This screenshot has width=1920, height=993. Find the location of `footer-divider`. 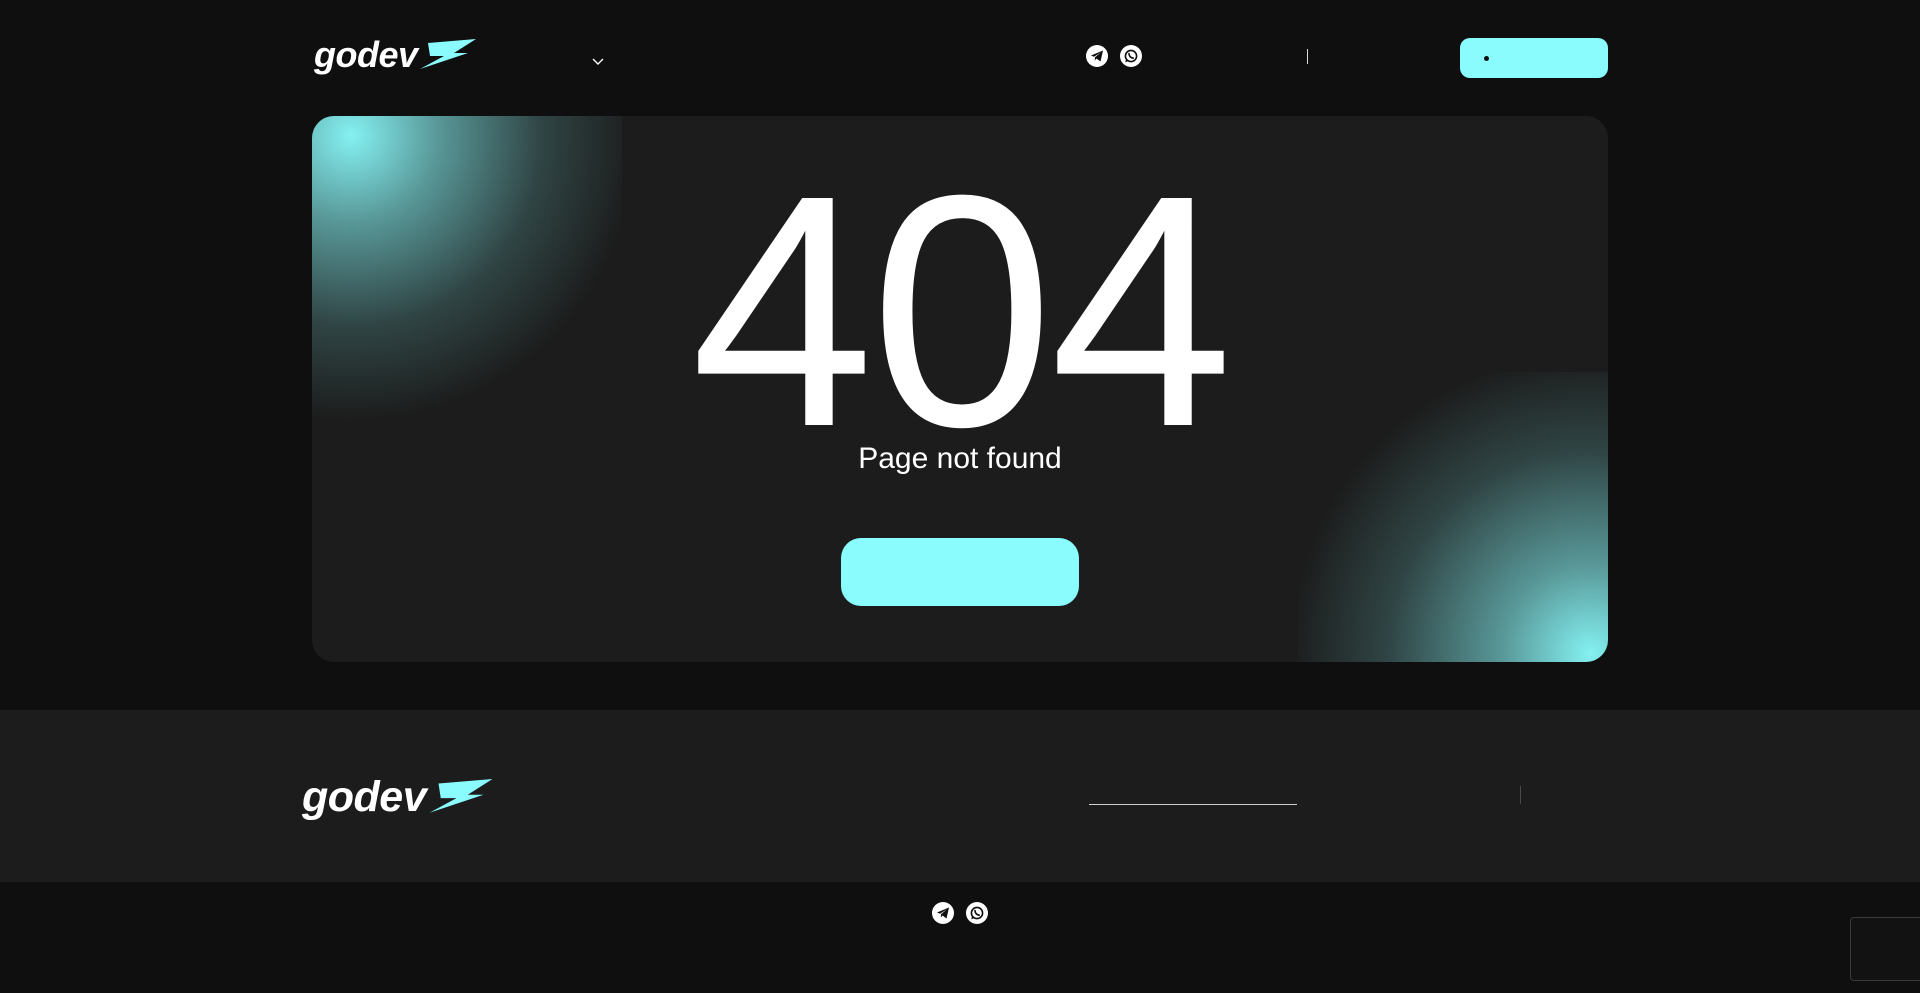

footer-divider is located at coordinates (1520, 795).